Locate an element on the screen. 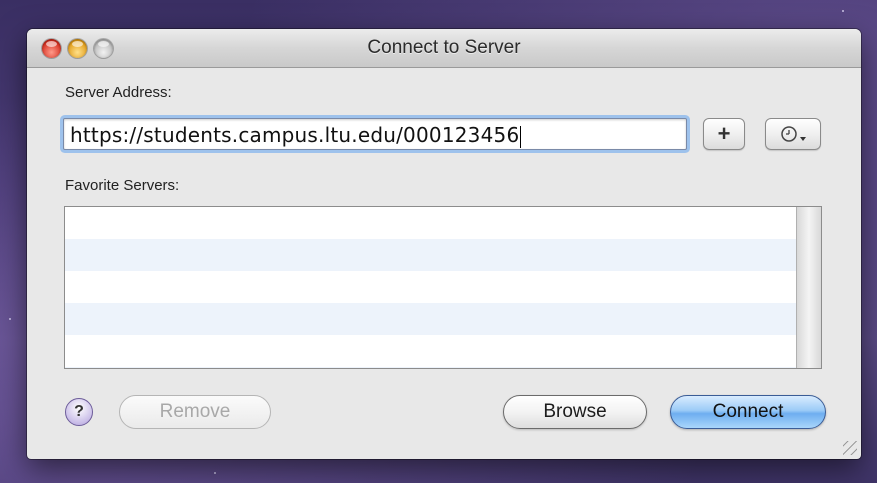 Image resolution: width=877 pixels, height=483 pixels. text-cursor is located at coordinates (521, 136).